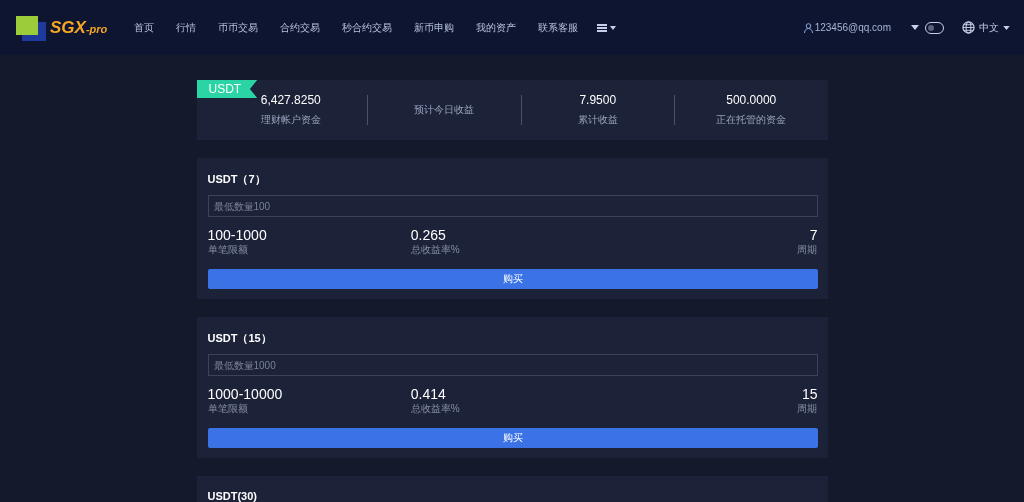  I want to click on rate-value: 0.414, so click(428, 394).